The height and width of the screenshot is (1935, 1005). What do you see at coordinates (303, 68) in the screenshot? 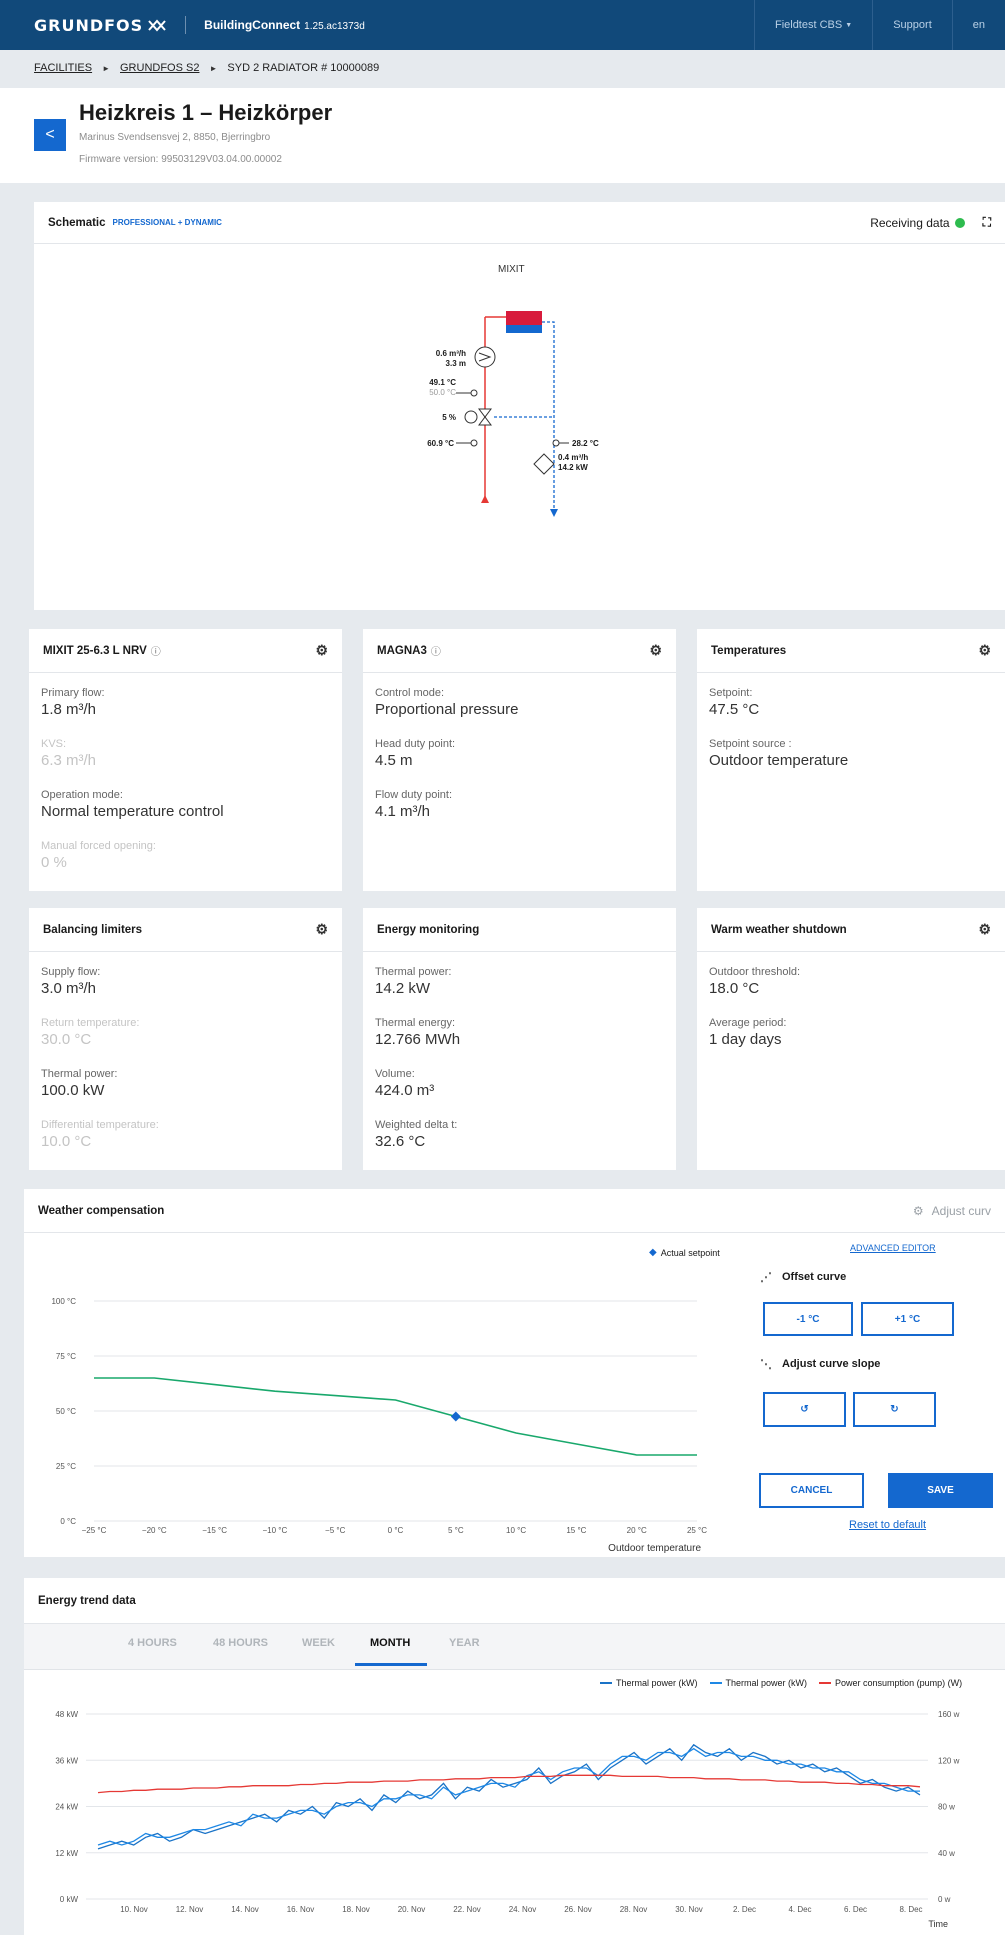
I see `breadcrumb-current: SYD 2 RADIATOR # 10000089` at bounding box center [303, 68].